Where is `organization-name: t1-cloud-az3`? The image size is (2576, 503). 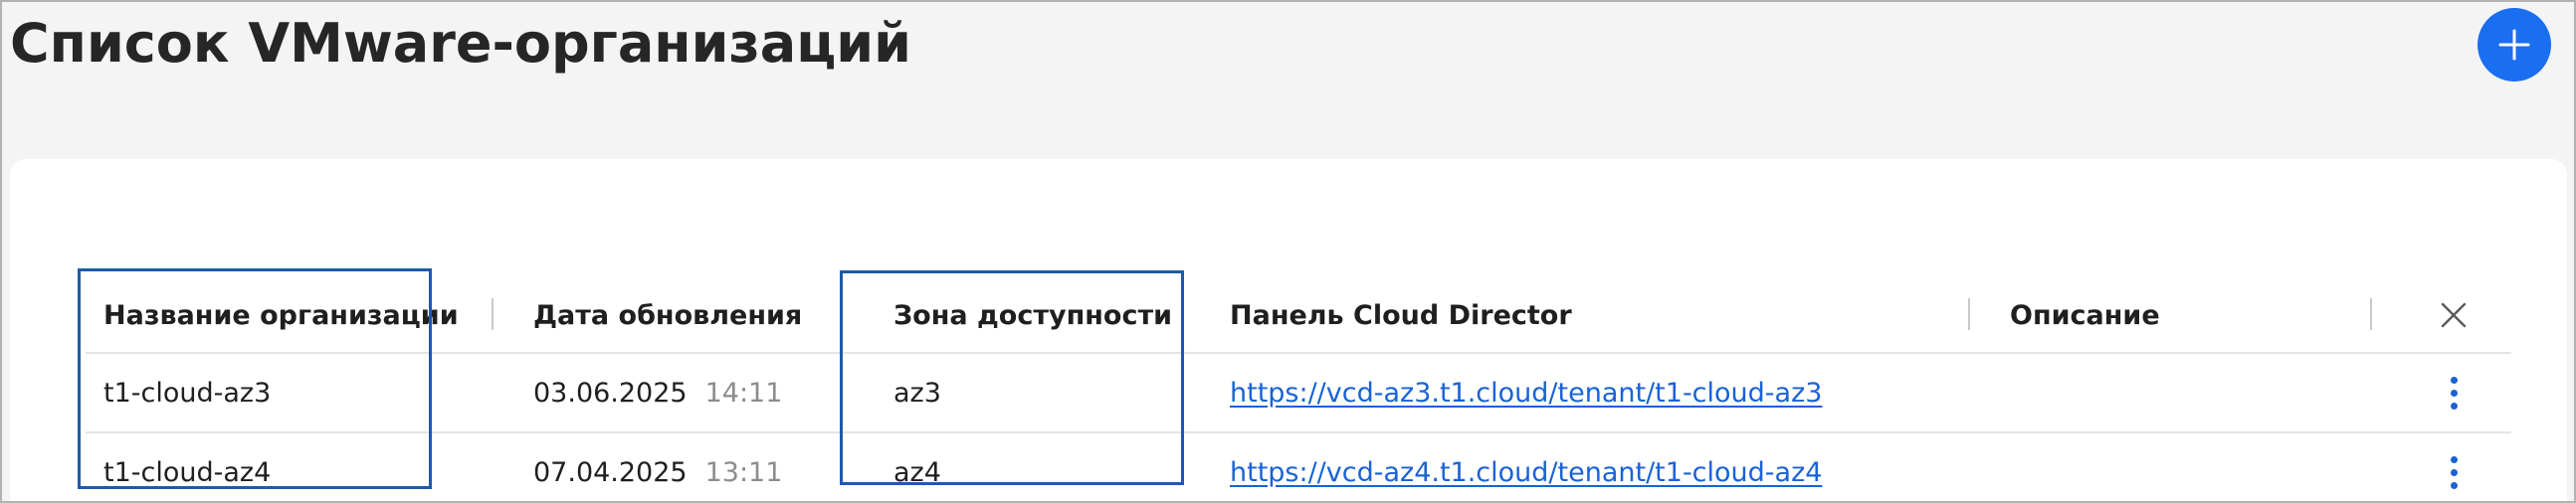
organization-name: t1-cloud-az3 is located at coordinates (187, 393).